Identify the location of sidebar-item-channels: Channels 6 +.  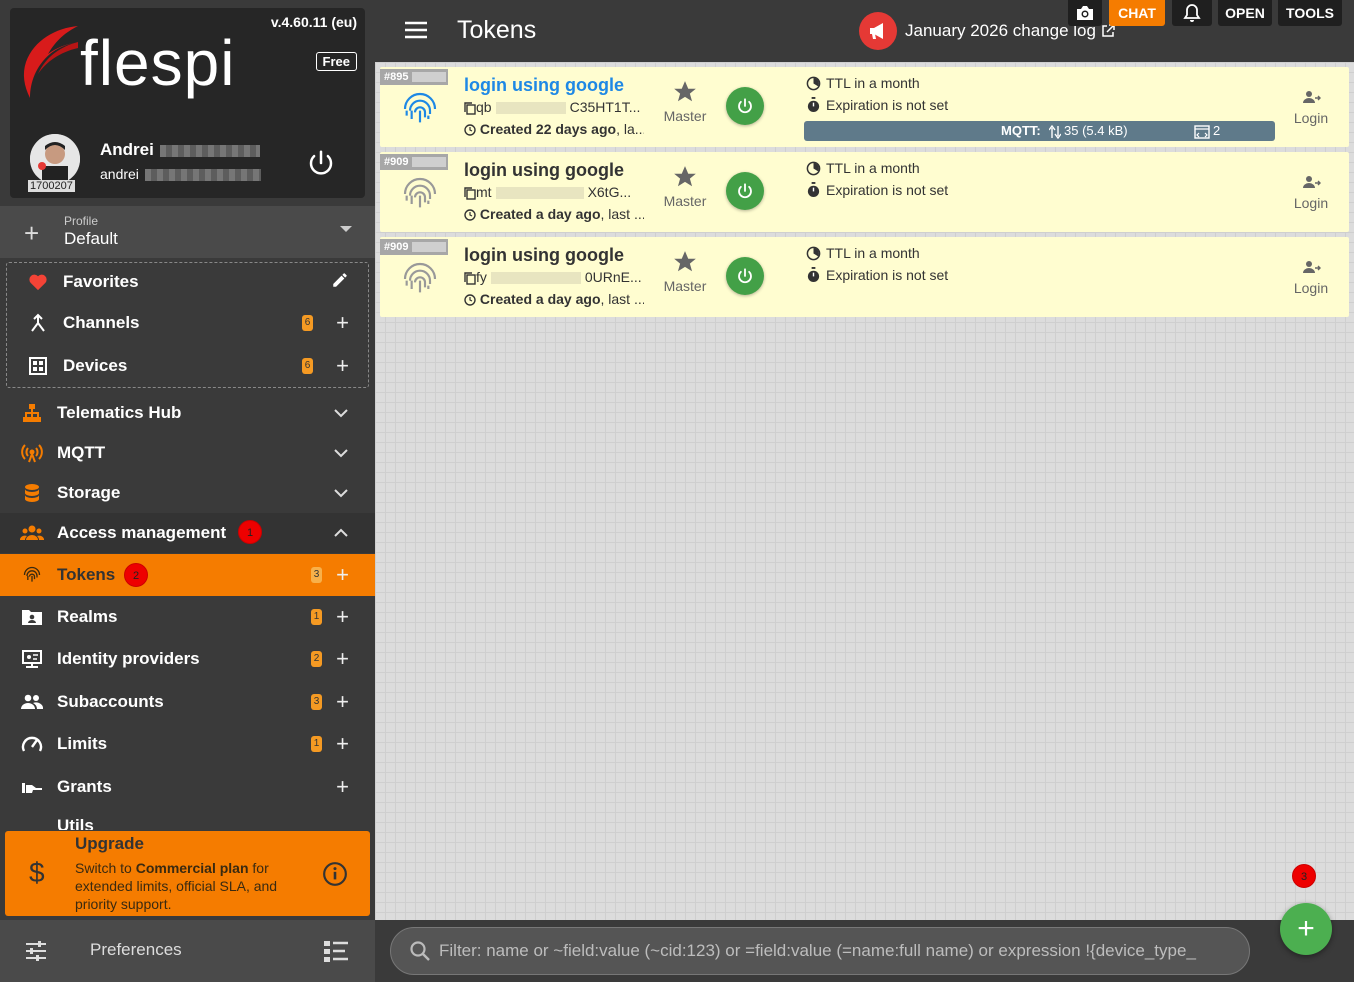
(187, 323).